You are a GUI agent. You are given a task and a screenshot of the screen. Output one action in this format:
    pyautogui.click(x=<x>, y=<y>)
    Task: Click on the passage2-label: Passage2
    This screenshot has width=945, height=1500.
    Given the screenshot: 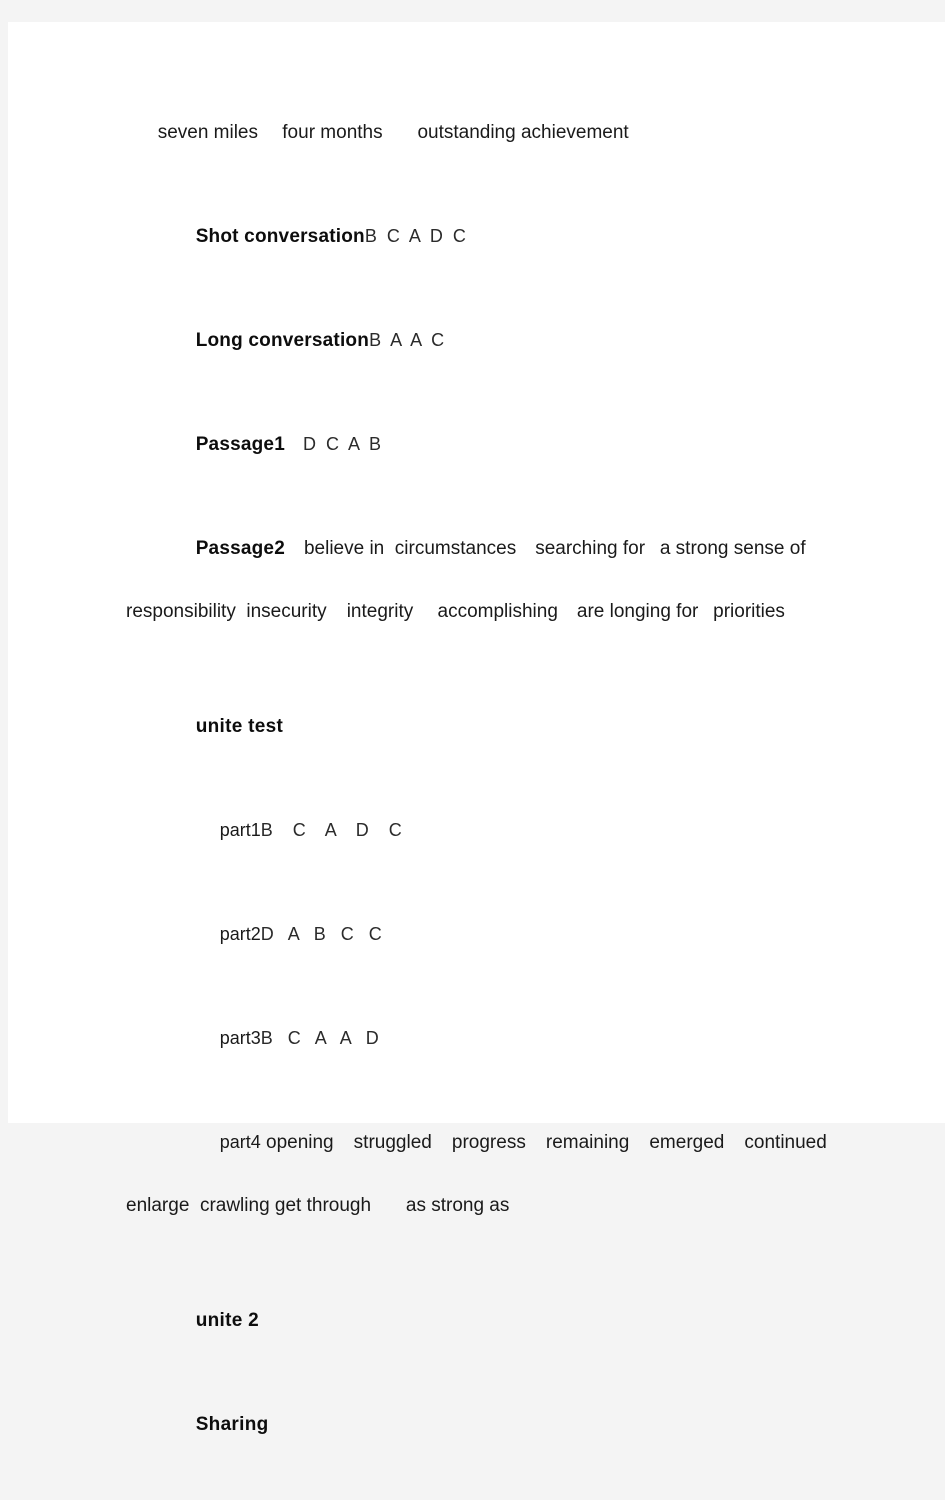 What is the action you would take?
    pyautogui.click(x=240, y=548)
    